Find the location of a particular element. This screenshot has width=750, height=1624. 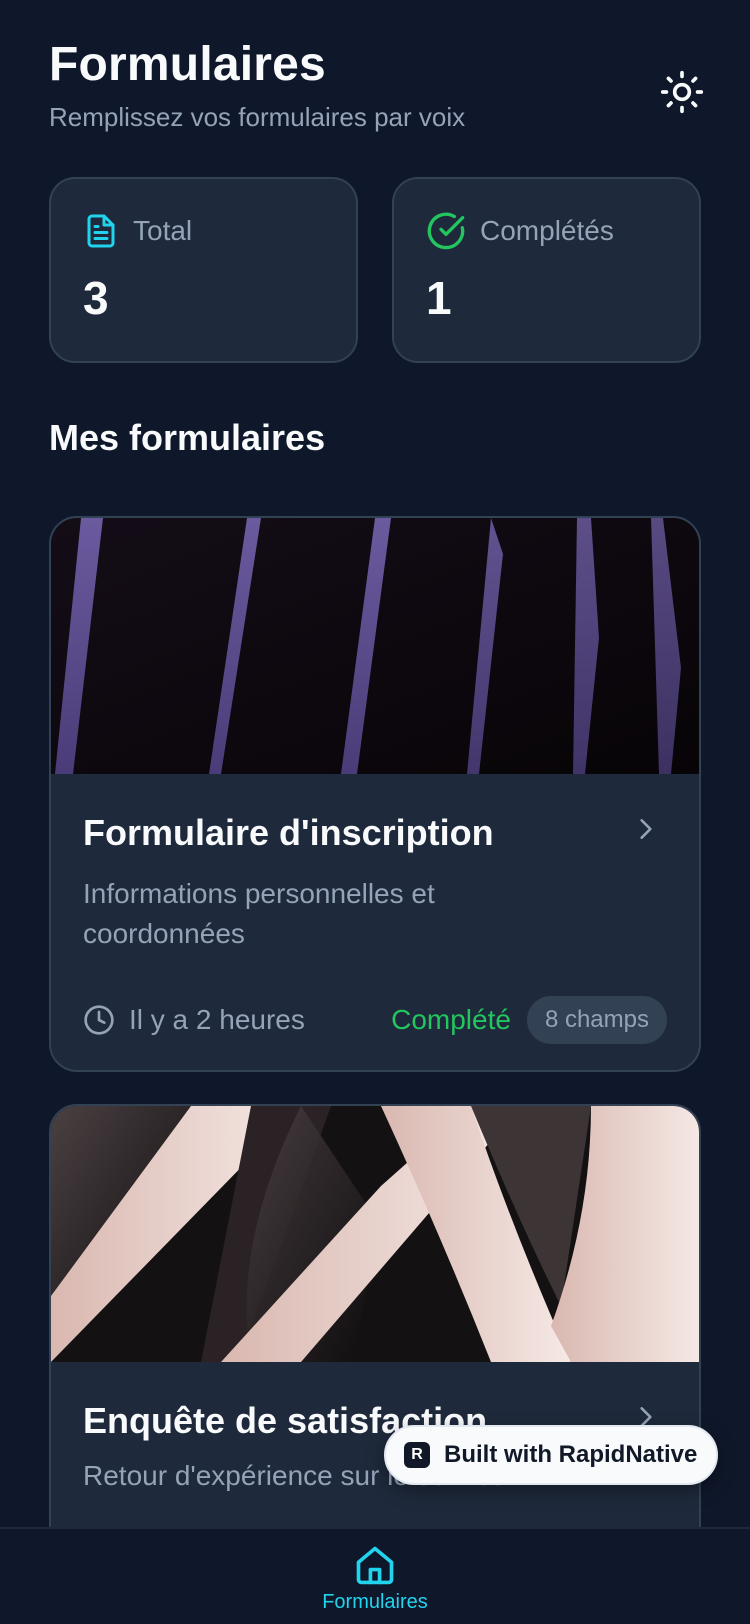

clock-icon is located at coordinates (99, 1020).